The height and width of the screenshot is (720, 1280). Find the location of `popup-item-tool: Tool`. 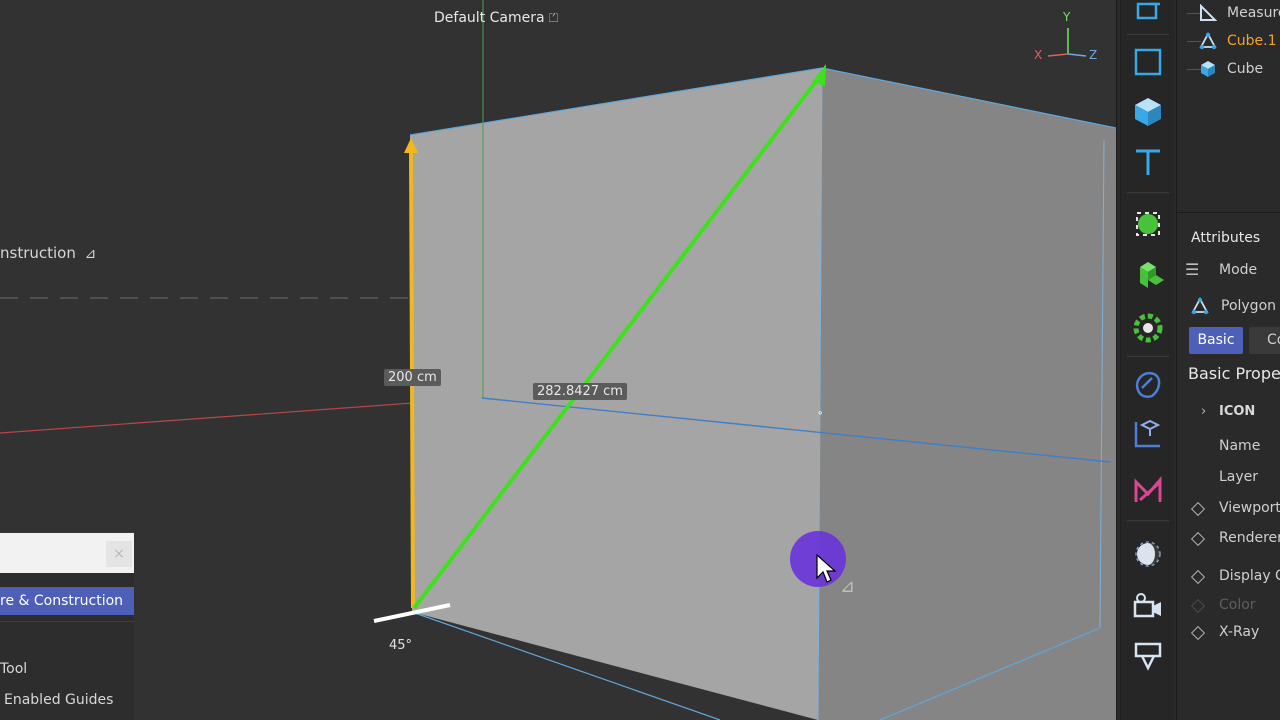

popup-item-tool: Tool is located at coordinates (67, 669).